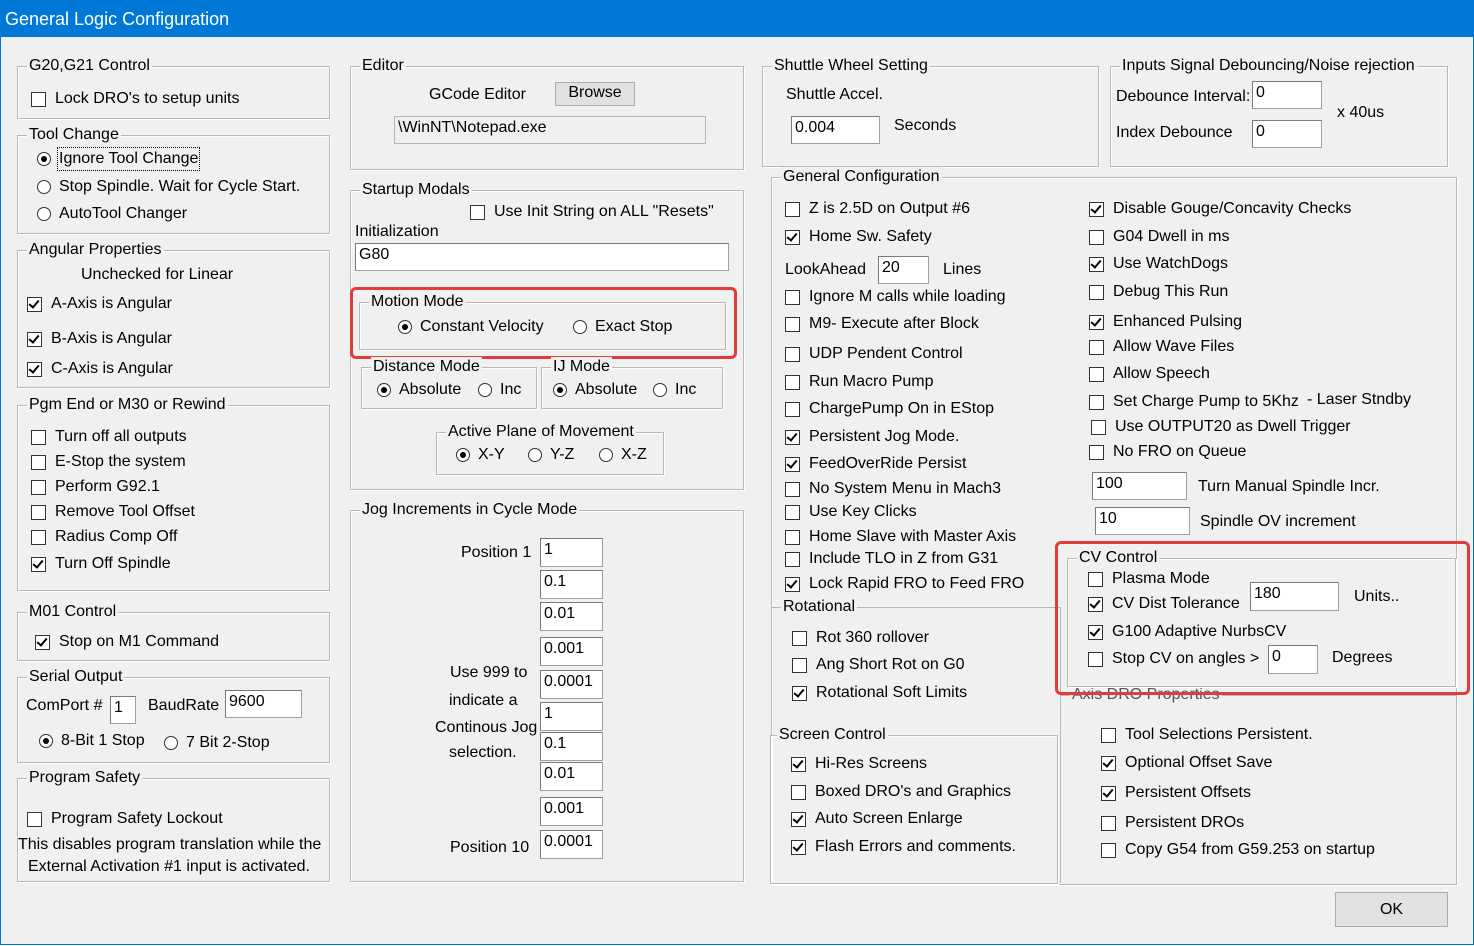 The image size is (1474, 946). I want to click on debounce-interval-input: 0, so click(1287, 95).